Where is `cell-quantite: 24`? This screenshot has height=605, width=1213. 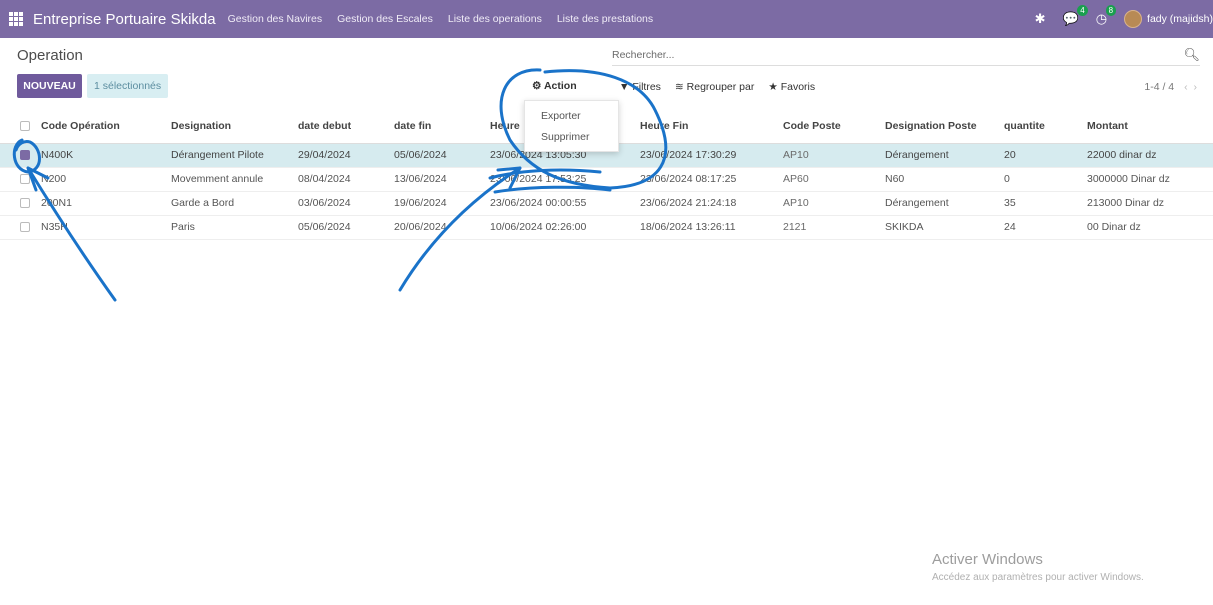
cell-quantite: 24 is located at coordinates (1045, 227).